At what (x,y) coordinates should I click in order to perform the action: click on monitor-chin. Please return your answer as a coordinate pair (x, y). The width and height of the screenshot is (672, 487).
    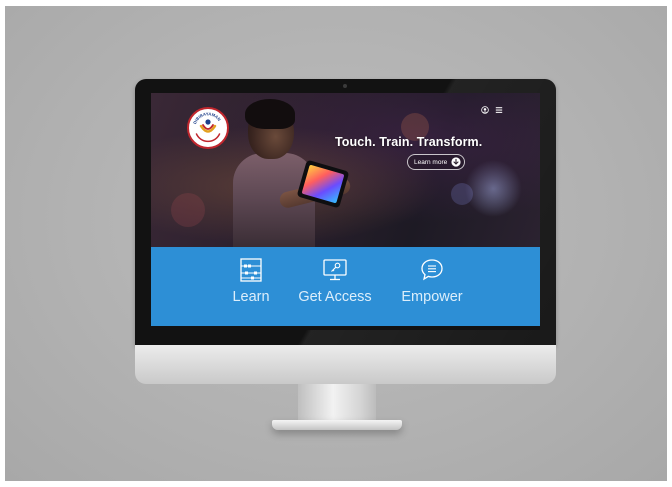
    Looking at the image, I should click on (345, 364).